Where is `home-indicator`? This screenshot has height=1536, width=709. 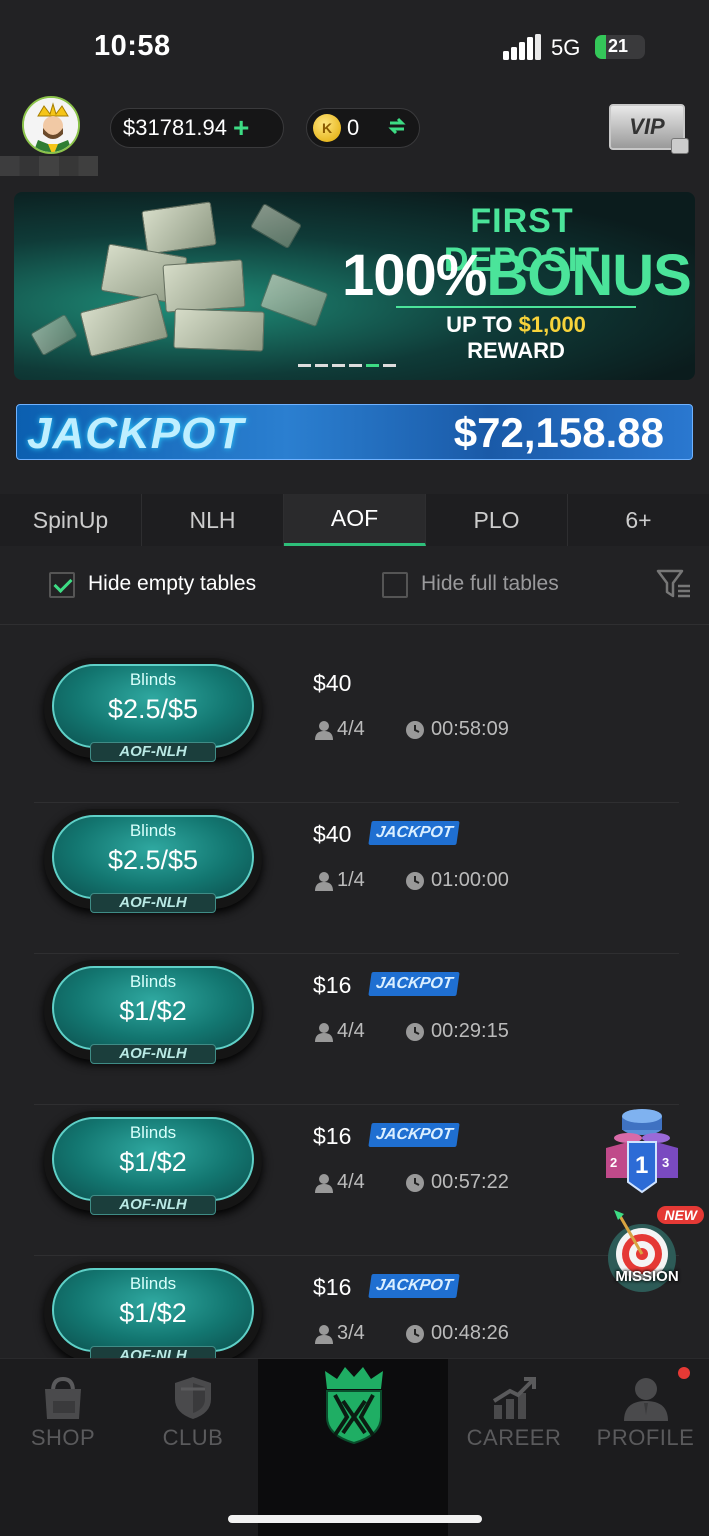
home-indicator is located at coordinates (355, 1519).